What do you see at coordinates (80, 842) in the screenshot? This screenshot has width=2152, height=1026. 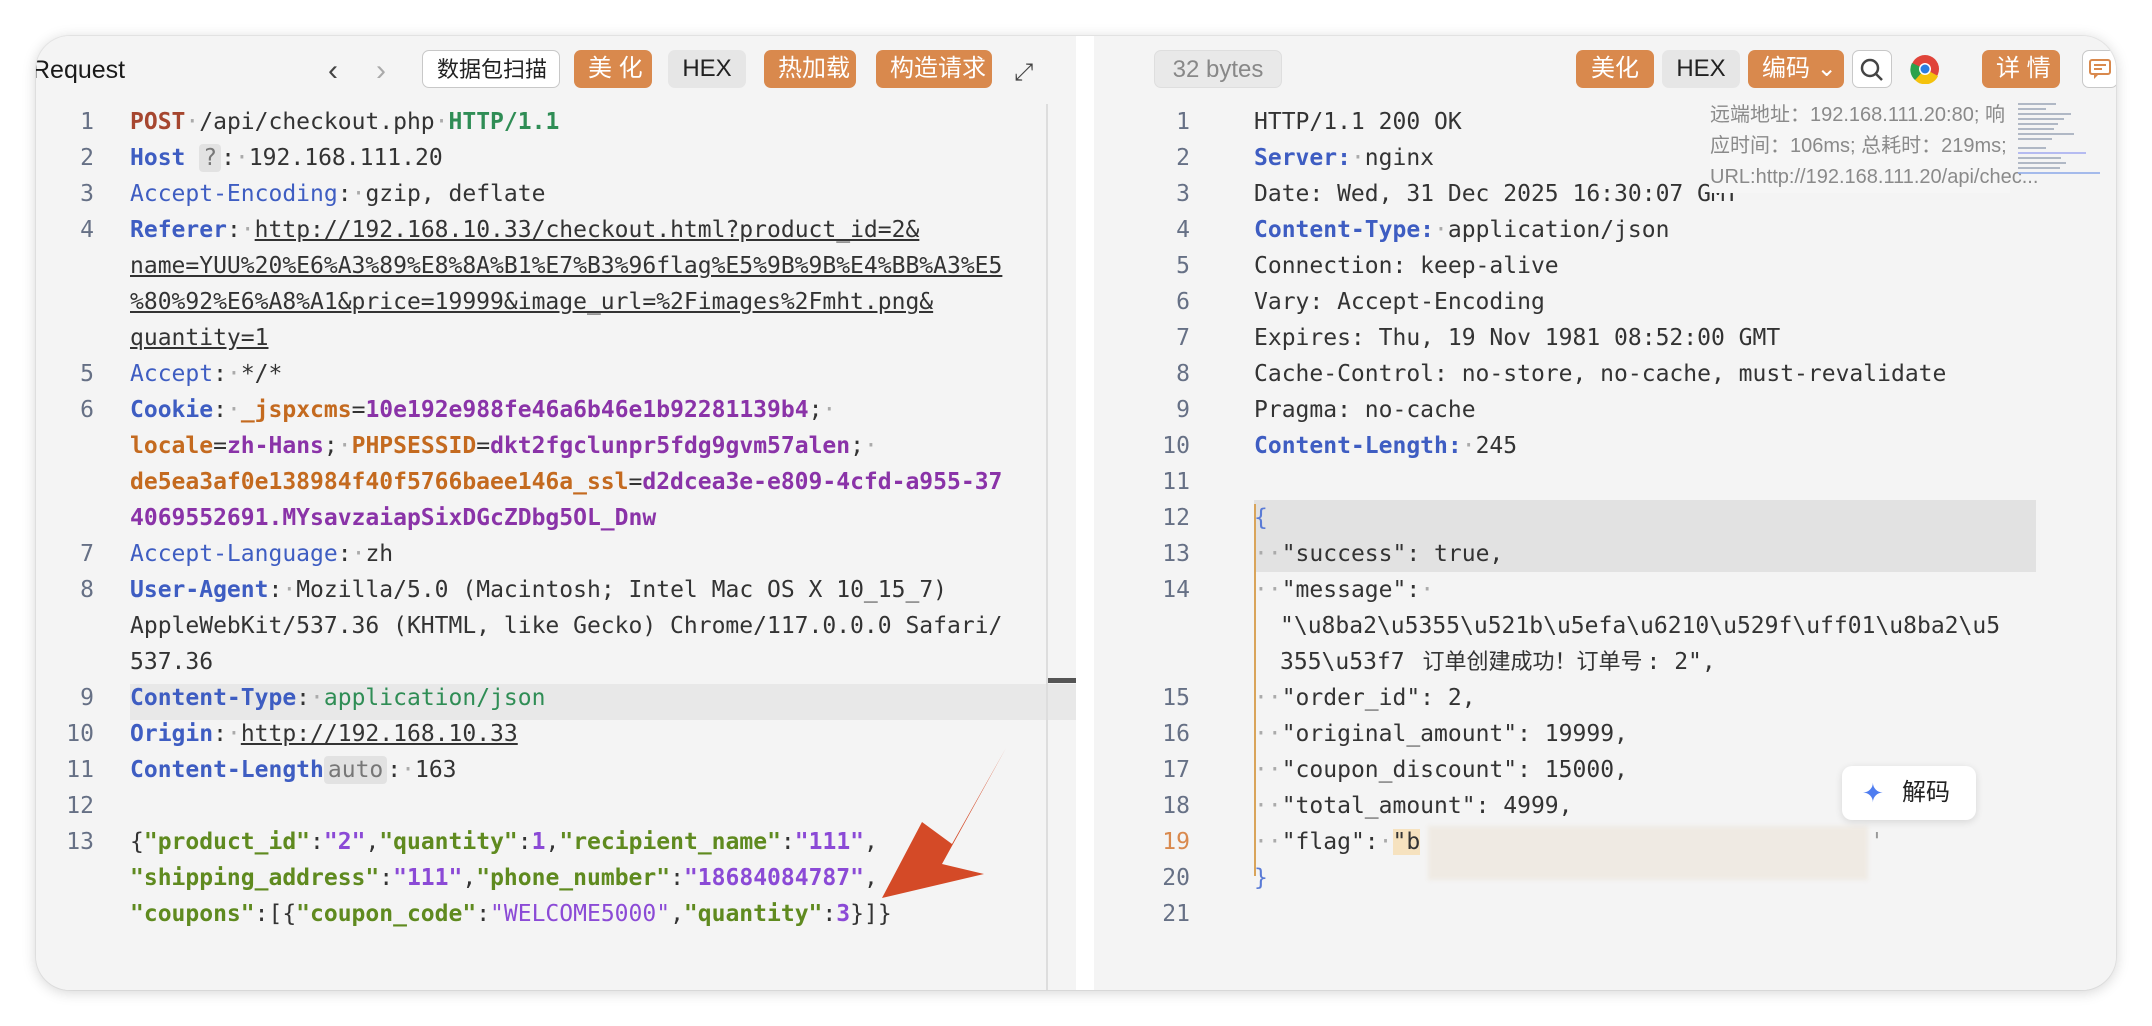 I see `request-line-number: 13` at bounding box center [80, 842].